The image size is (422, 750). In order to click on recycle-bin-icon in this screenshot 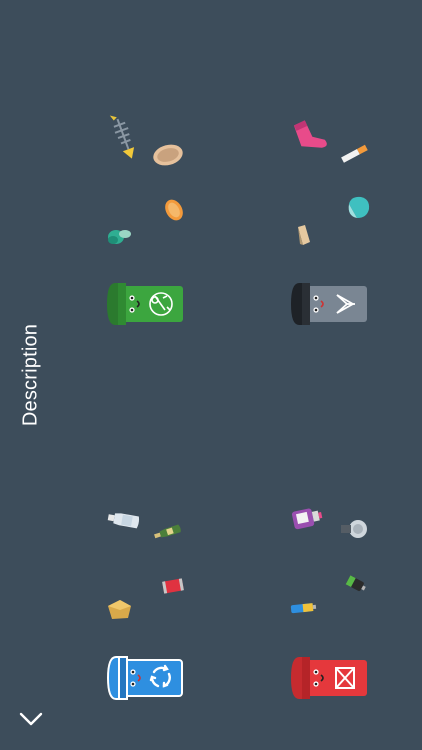, I will do `click(146, 678)`.